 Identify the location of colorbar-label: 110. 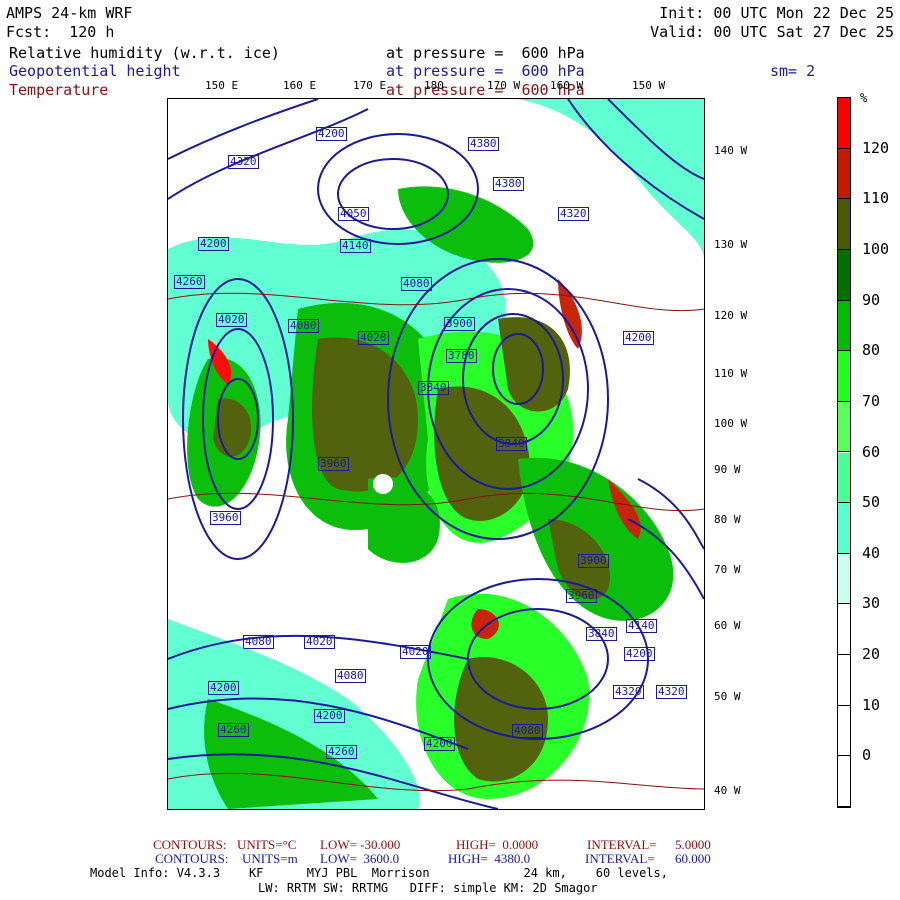
(876, 198).